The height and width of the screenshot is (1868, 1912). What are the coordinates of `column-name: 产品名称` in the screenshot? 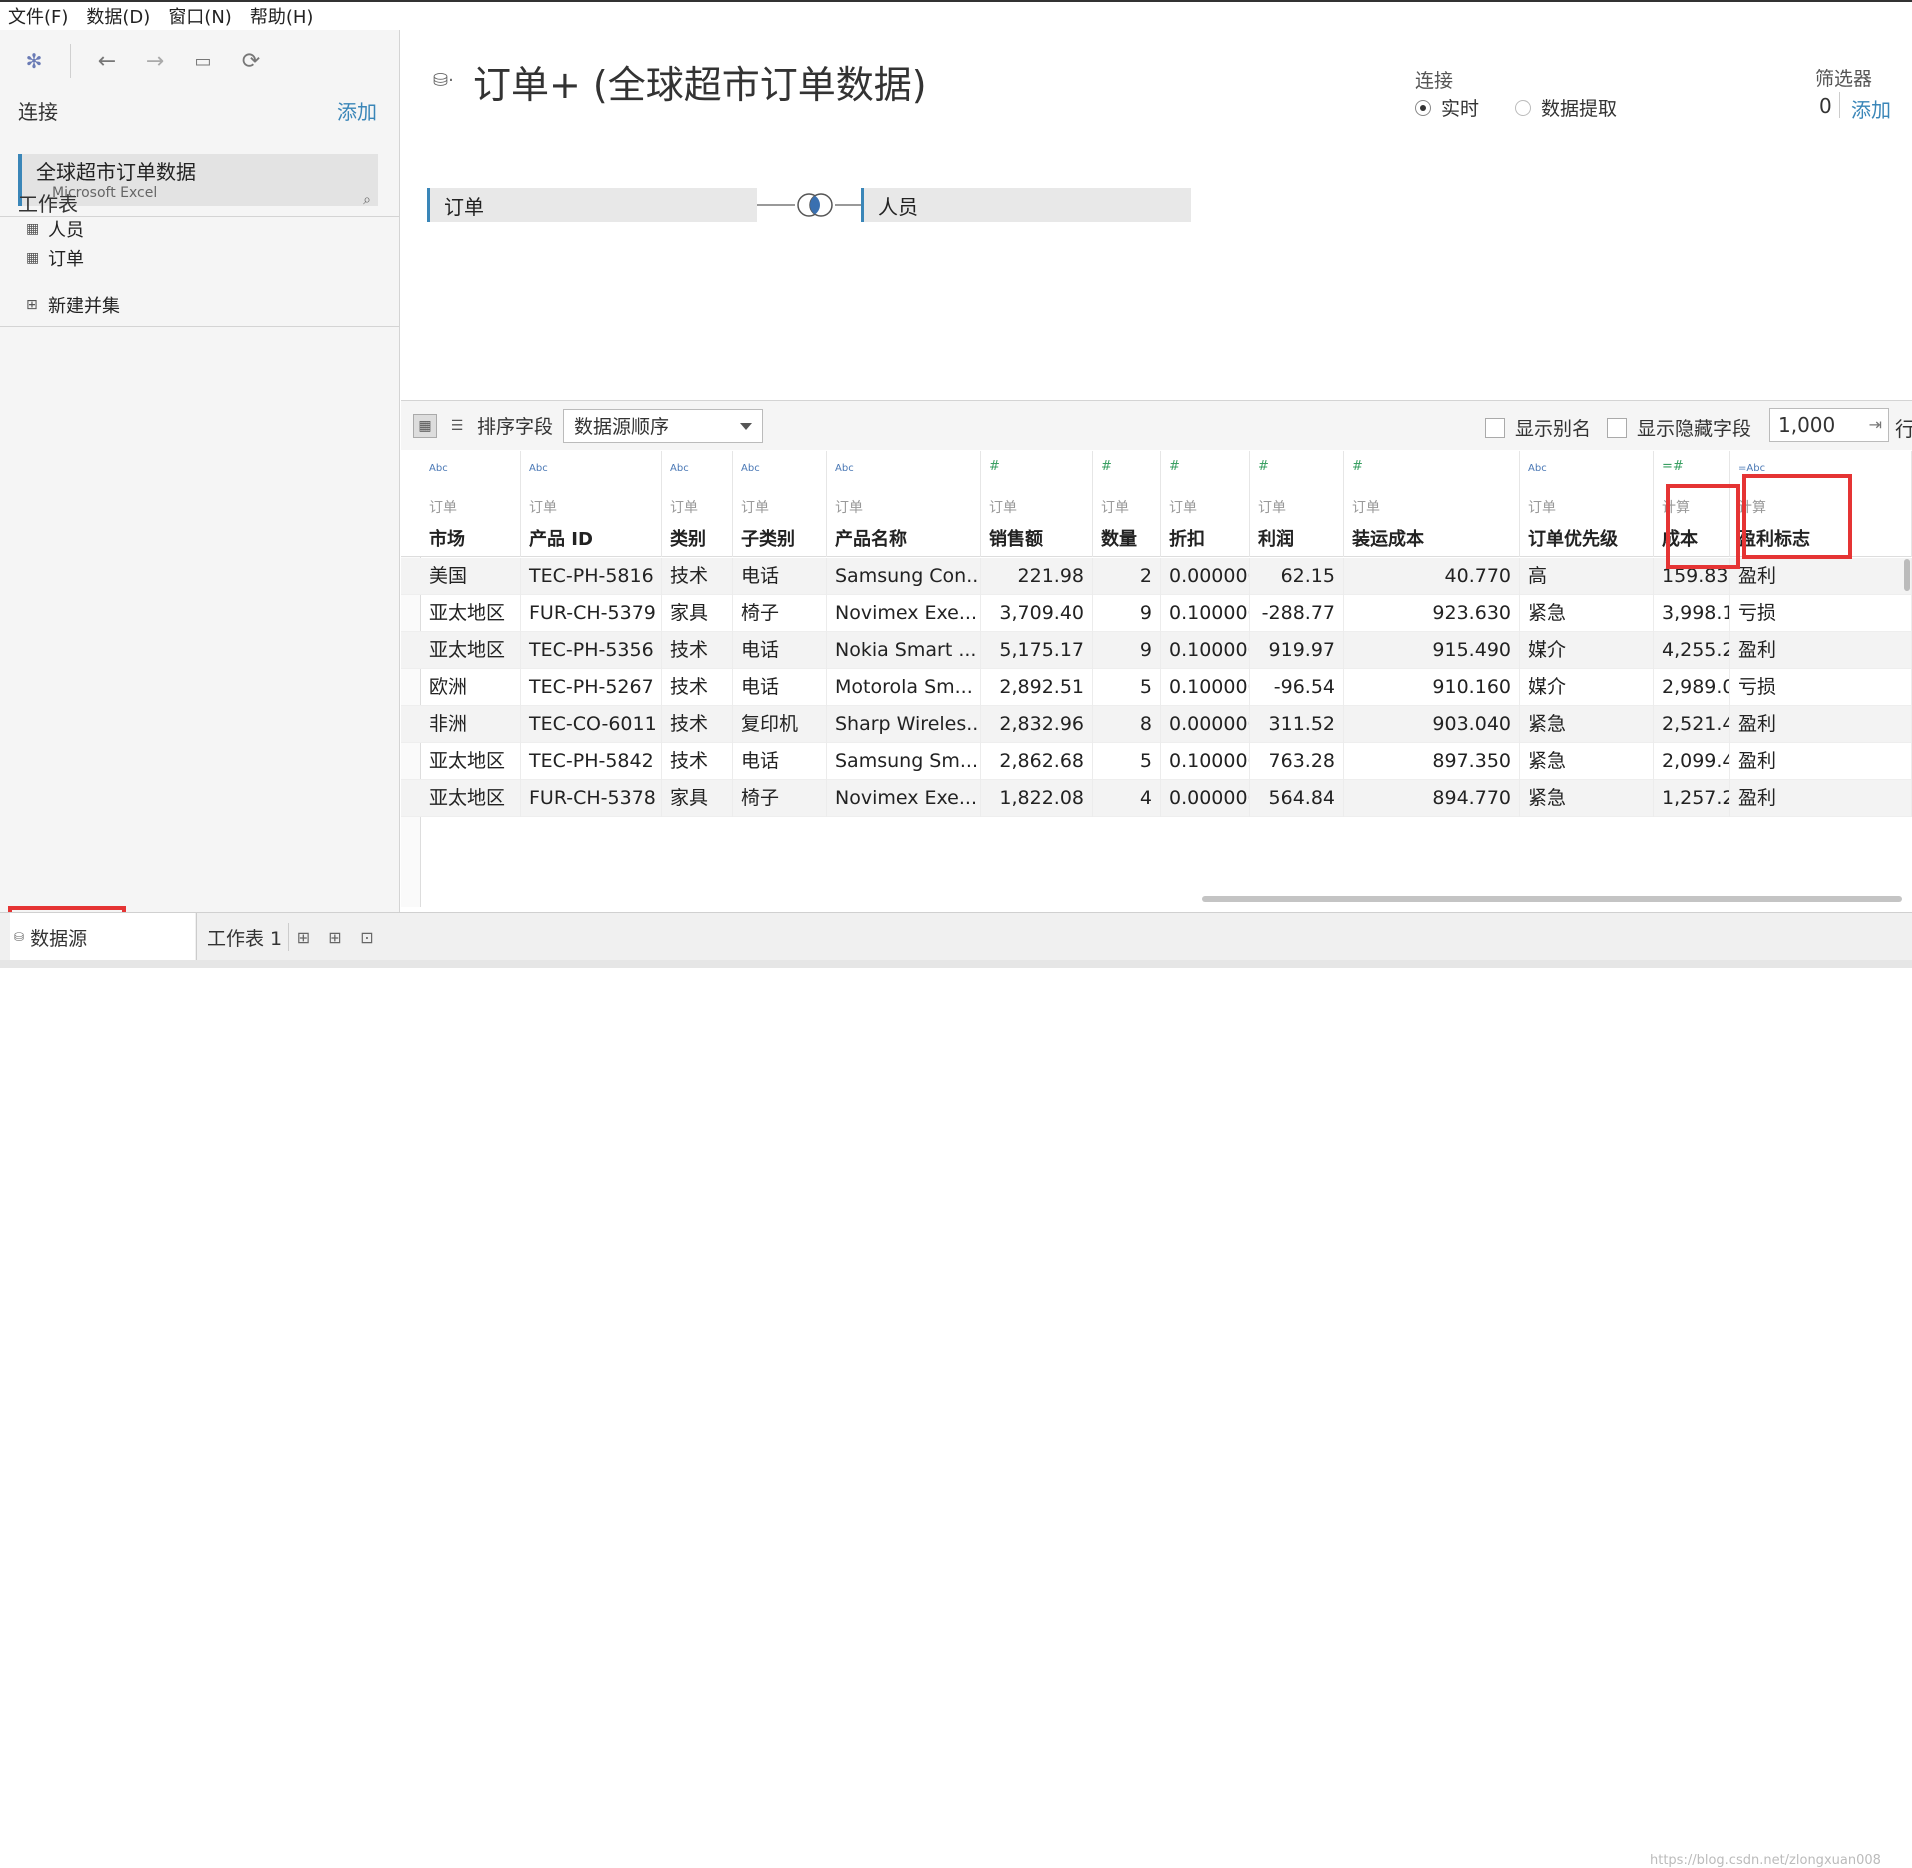 It's located at (871, 539).